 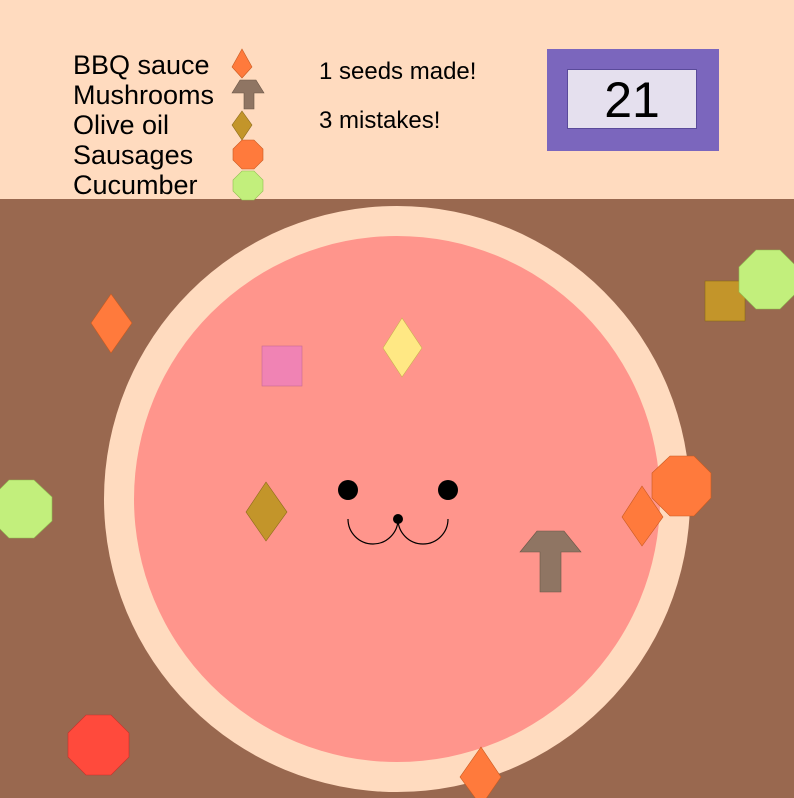 What do you see at coordinates (242, 63) in the screenshot?
I see `bbq-sauce-drop-icon` at bounding box center [242, 63].